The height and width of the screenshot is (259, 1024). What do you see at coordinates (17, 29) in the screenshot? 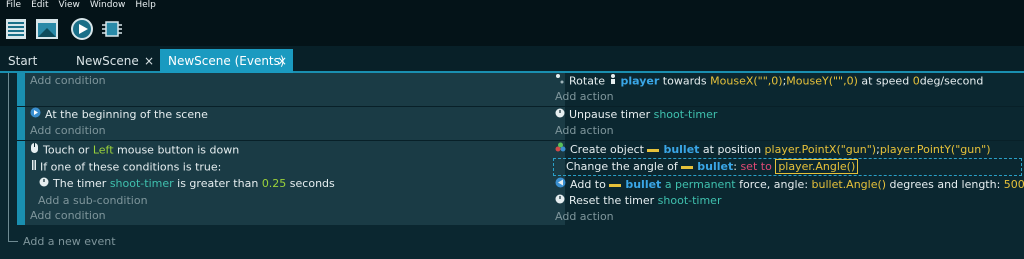
I see `events-editor-icon` at bounding box center [17, 29].